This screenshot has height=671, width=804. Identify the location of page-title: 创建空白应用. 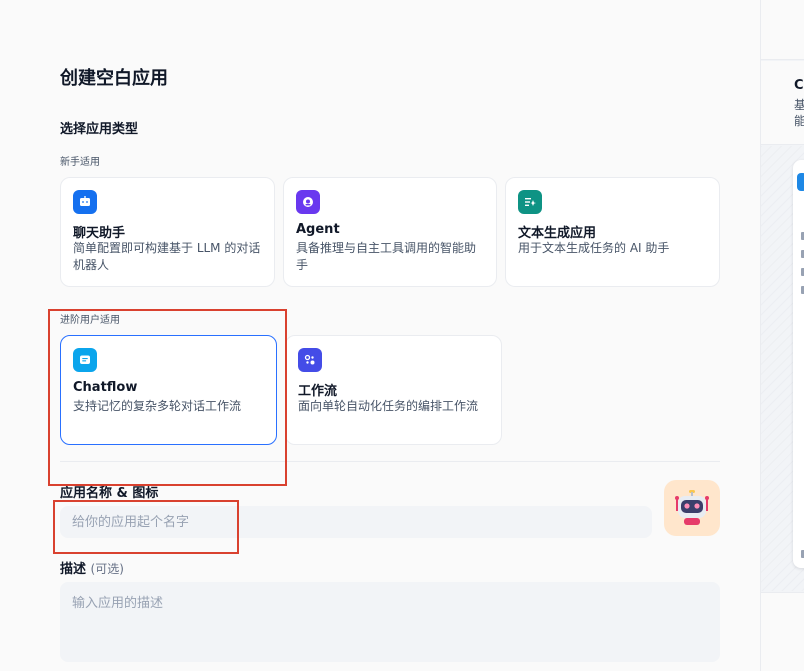
(114, 78).